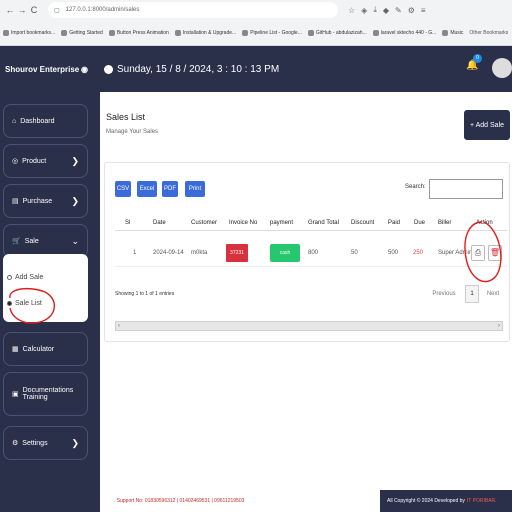 This screenshot has width=512, height=512. What do you see at coordinates (123, 189) in the screenshot?
I see `csv-button: CSV` at bounding box center [123, 189].